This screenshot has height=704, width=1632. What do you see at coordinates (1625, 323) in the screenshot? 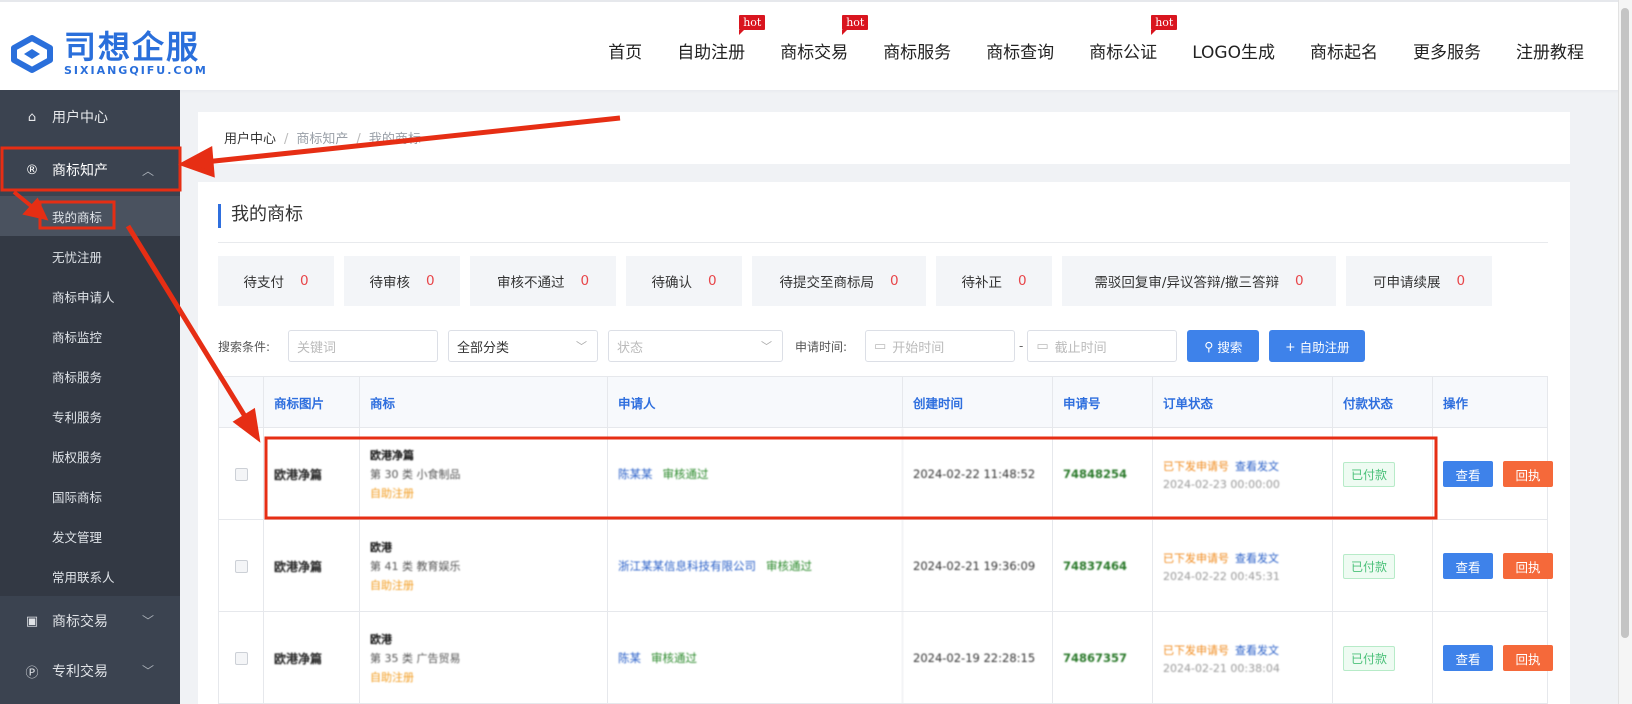
I see `scrollbar-thumb` at bounding box center [1625, 323].